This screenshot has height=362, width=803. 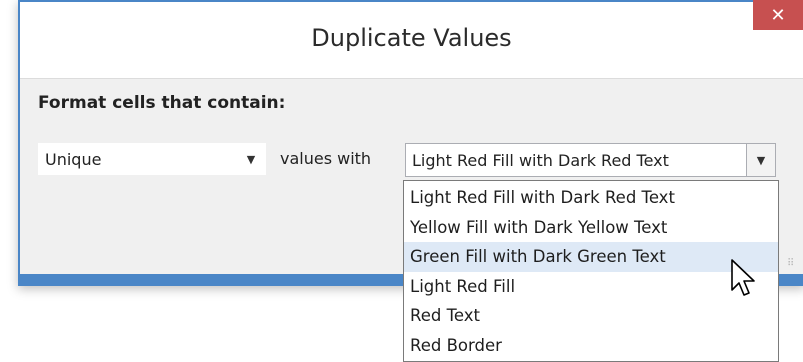 I want to click on format-style-value: Light Red Fill with Dark Red Text, so click(x=540, y=160).